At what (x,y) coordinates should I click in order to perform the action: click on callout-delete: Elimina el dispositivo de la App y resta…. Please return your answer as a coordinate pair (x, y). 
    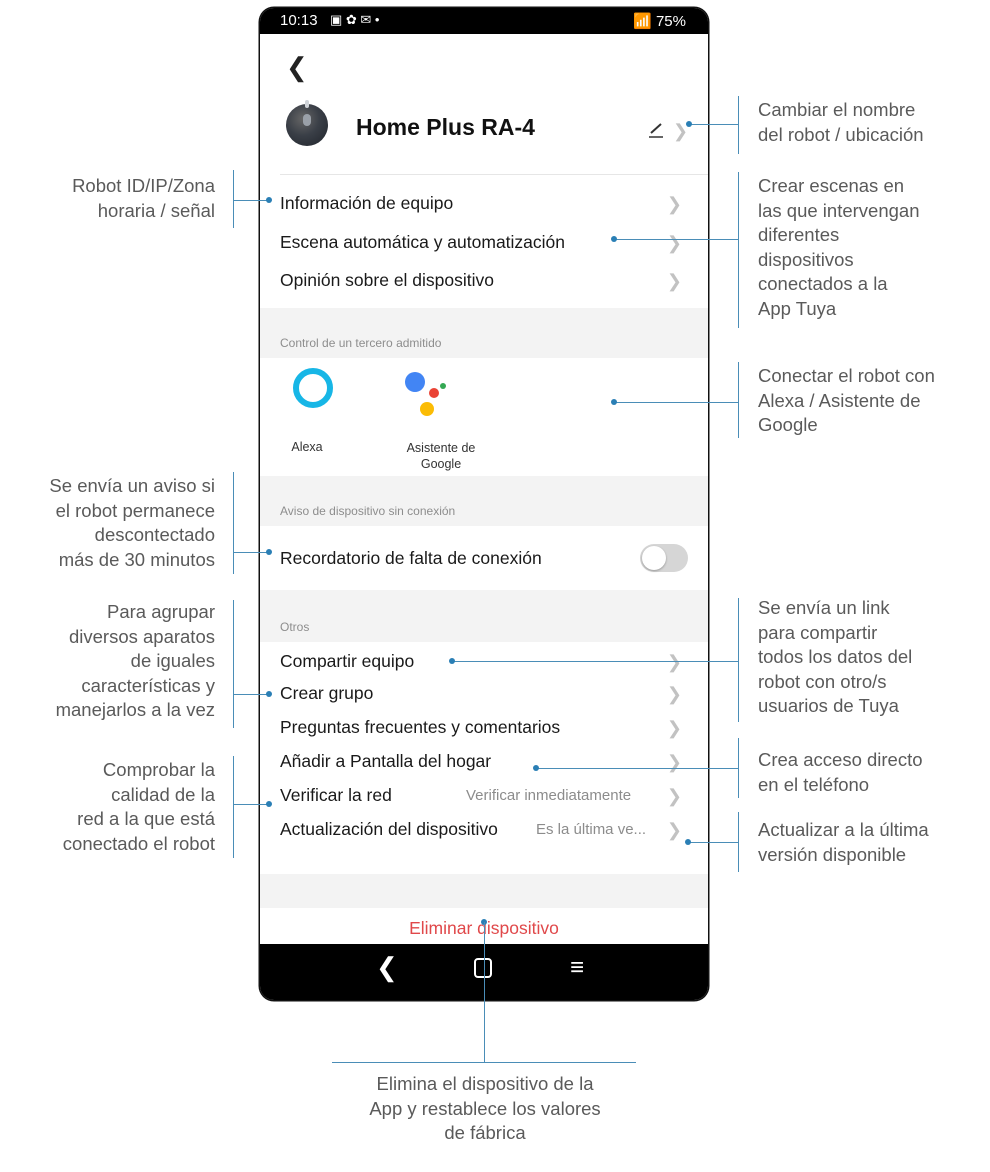
    Looking at the image, I should click on (485, 1109).